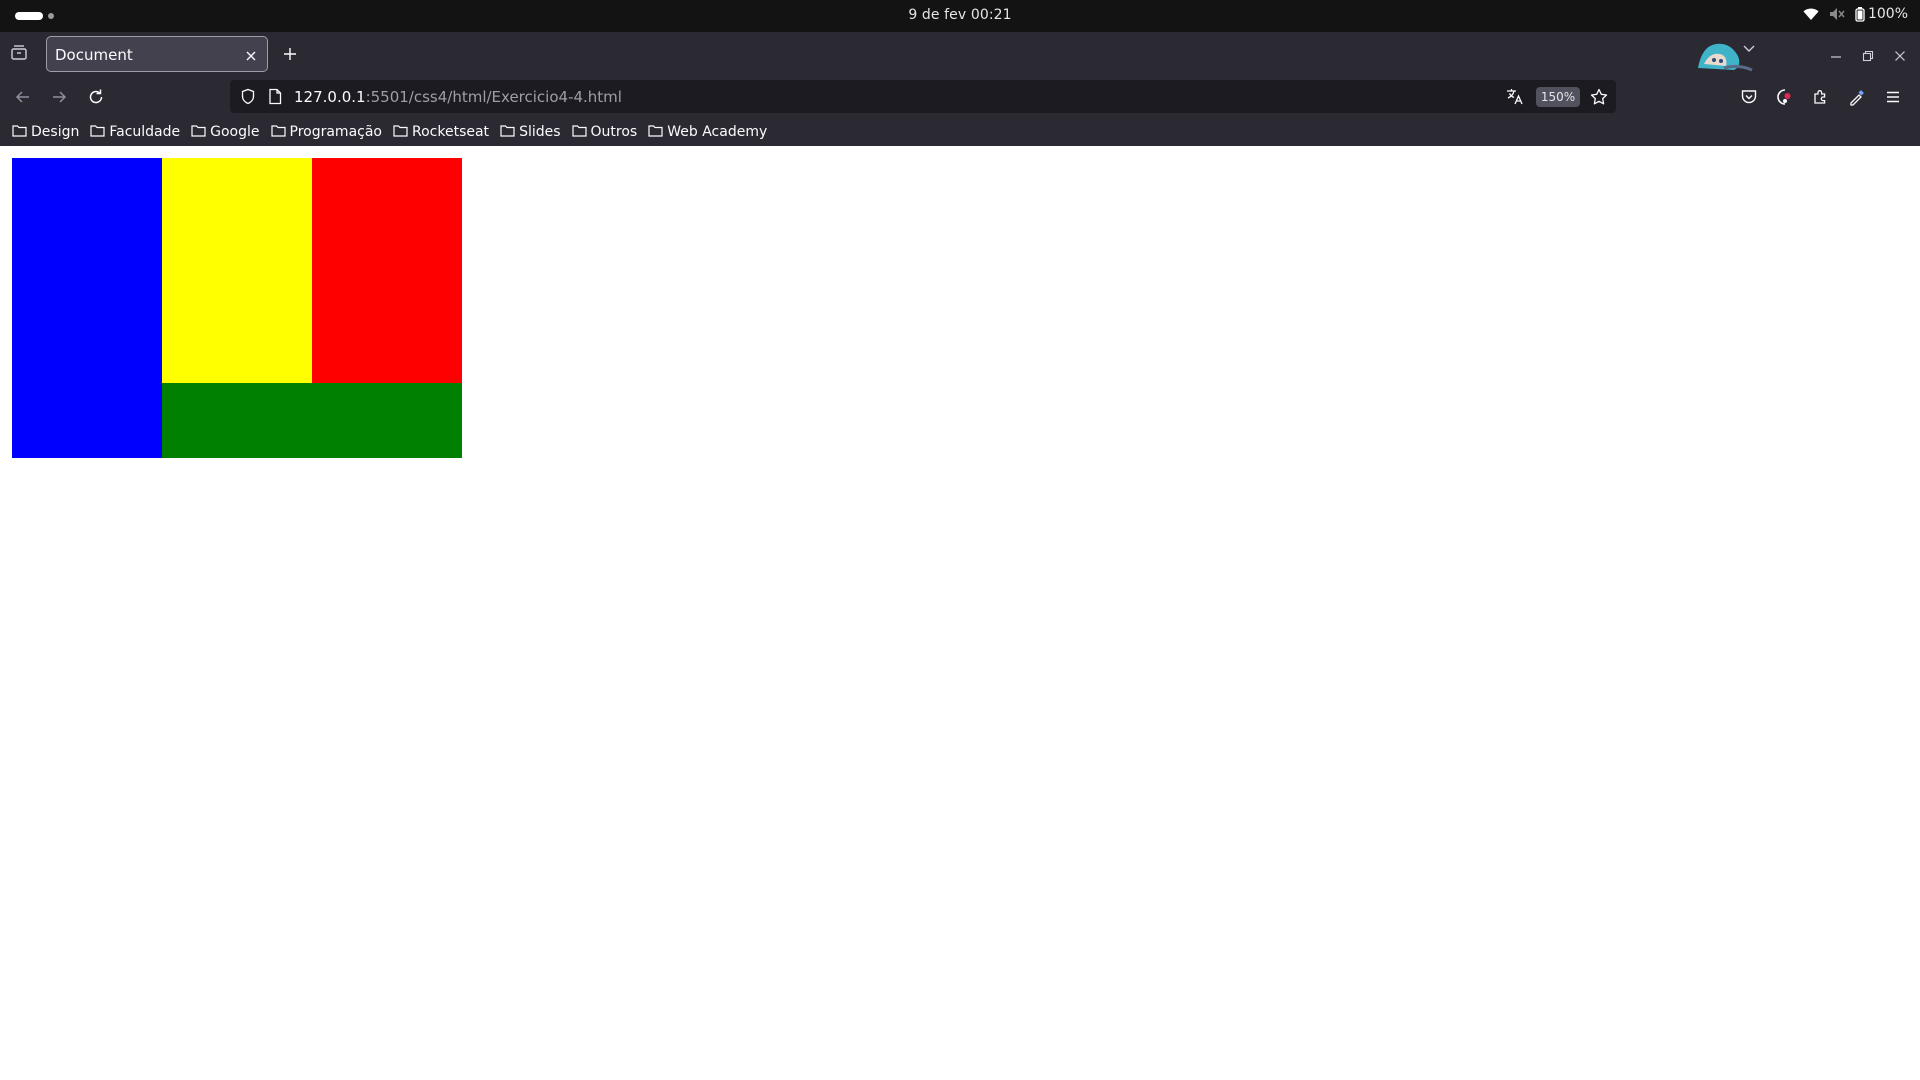 Image resolution: width=1920 pixels, height=1080 pixels. Describe the element at coordinates (312, 420) in the screenshot. I see `green-box` at that location.